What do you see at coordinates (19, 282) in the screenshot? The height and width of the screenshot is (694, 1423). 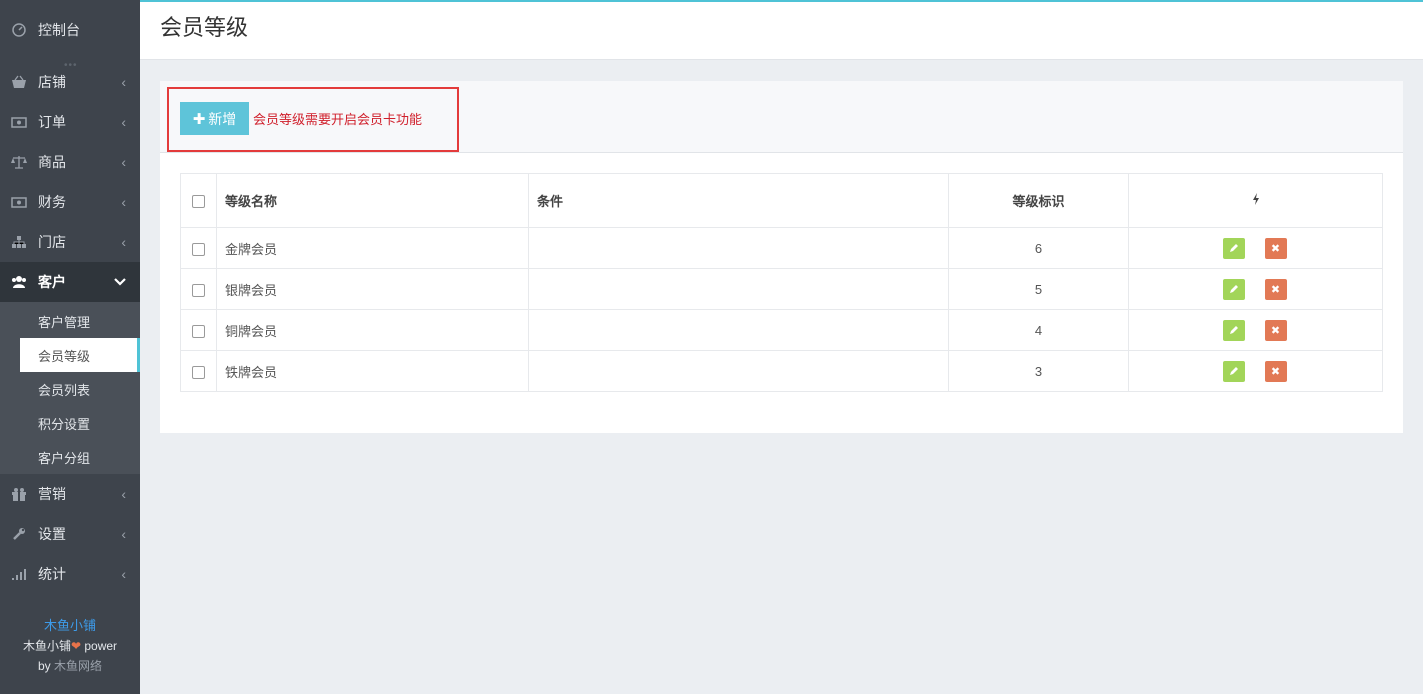 I see `users-icon` at bounding box center [19, 282].